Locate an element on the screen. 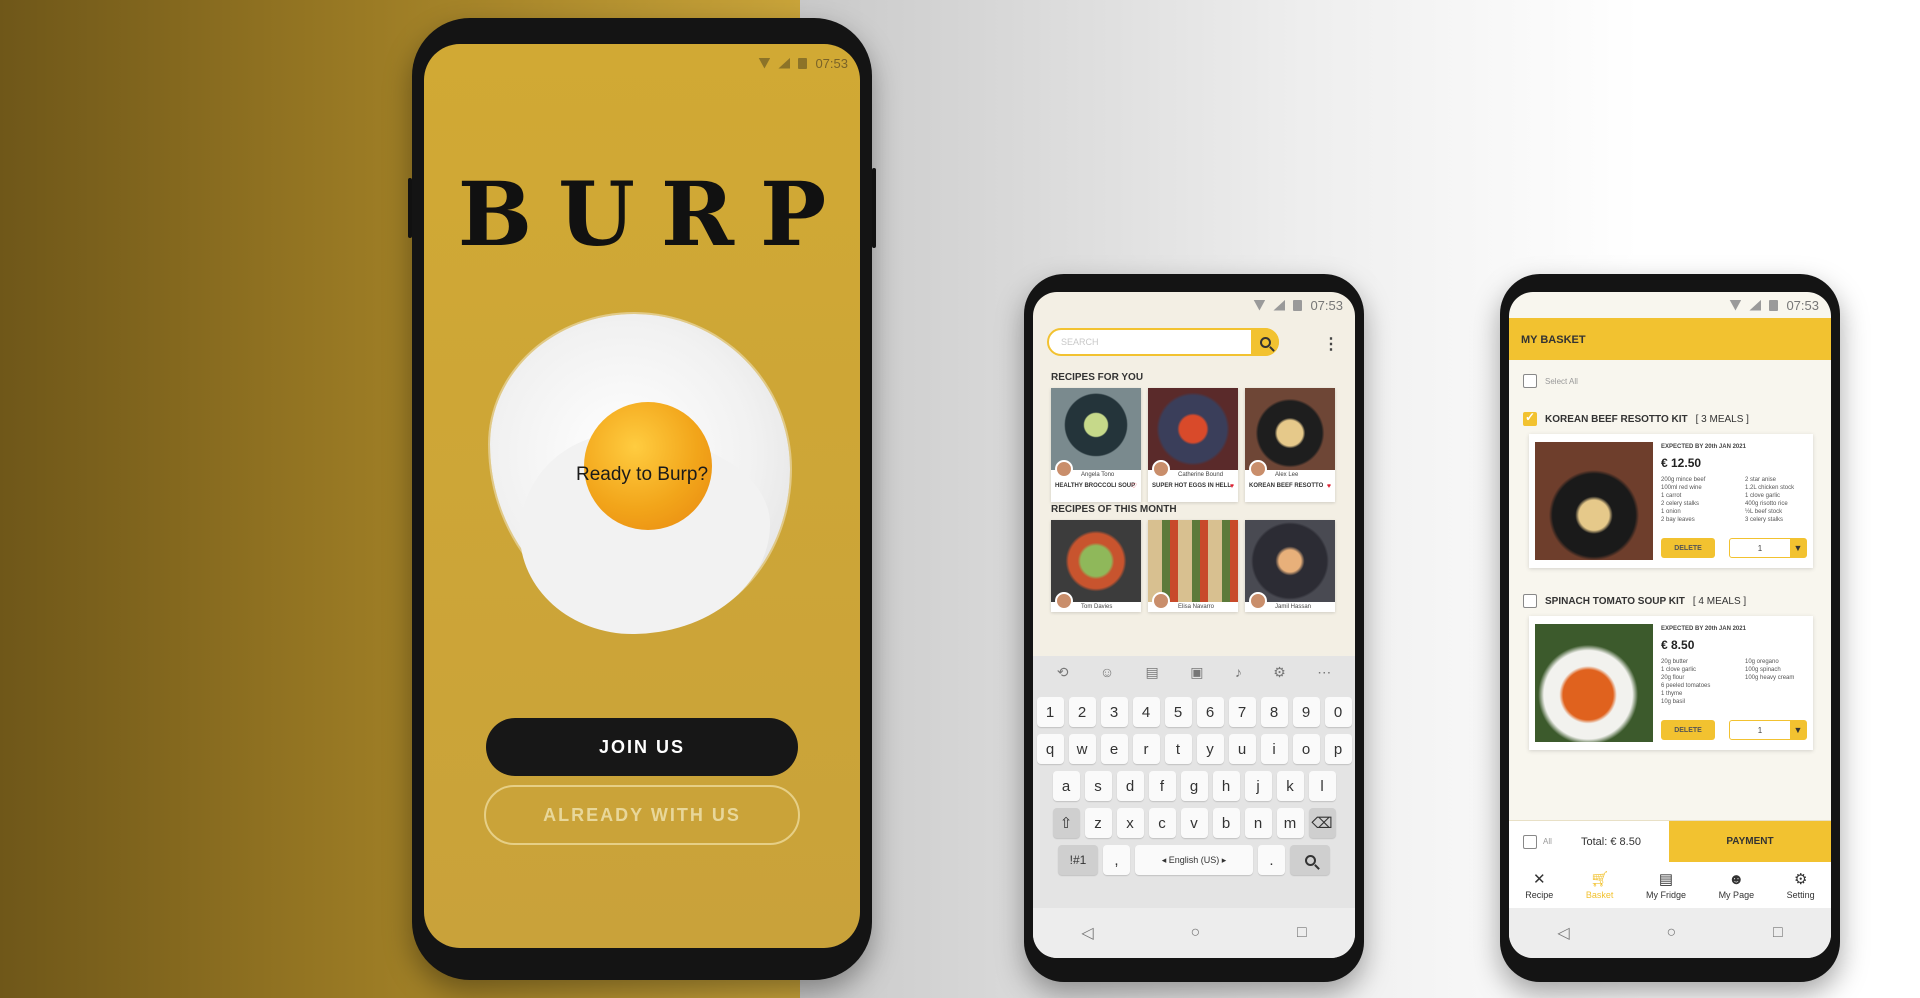  tab-recipe: ✕ Recipe is located at coordinates (1539, 886).